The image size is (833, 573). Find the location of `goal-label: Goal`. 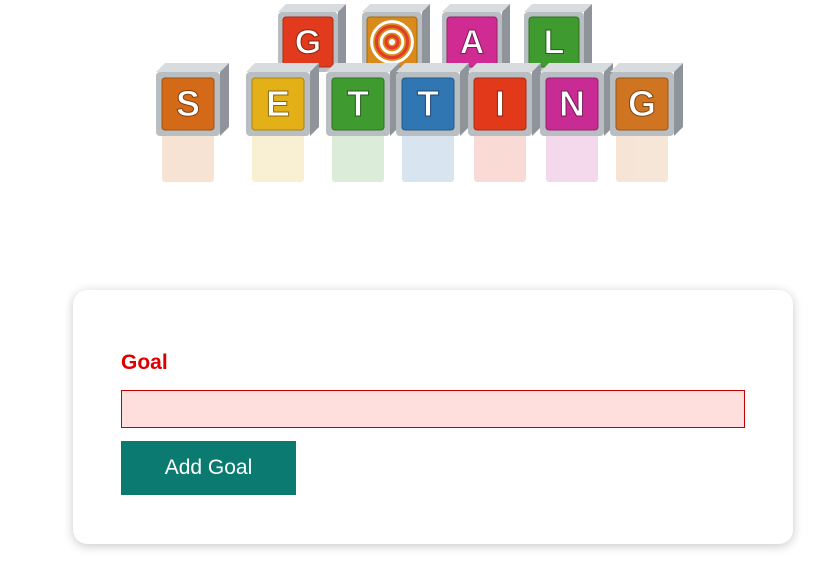

goal-label: Goal is located at coordinates (144, 362).